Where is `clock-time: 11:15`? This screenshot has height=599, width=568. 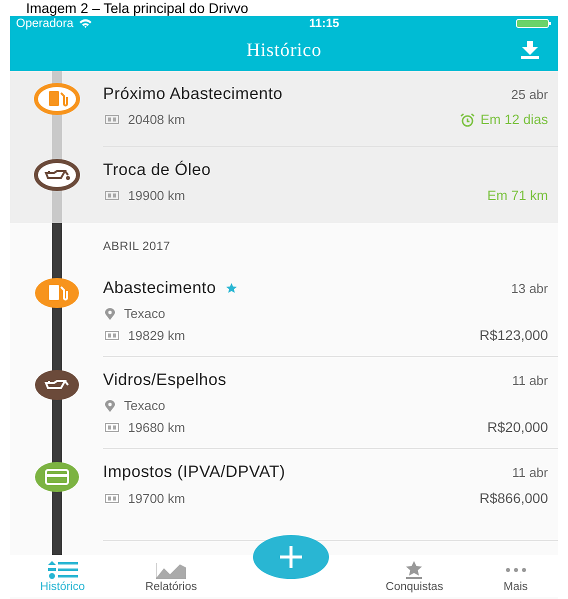
clock-time: 11:15 is located at coordinates (324, 23).